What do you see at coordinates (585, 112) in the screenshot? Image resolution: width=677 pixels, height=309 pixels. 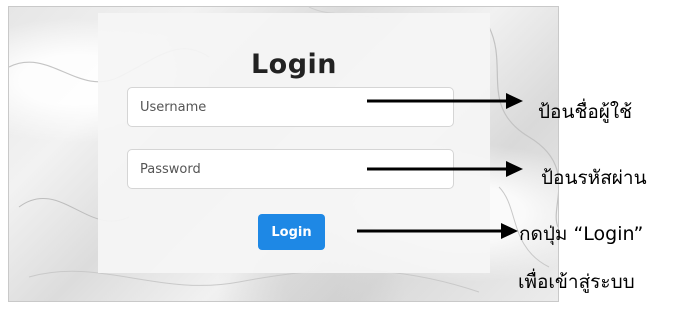 I see `username-annotation: ป้อนชื่อผู้ใช้` at bounding box center [585, 112].